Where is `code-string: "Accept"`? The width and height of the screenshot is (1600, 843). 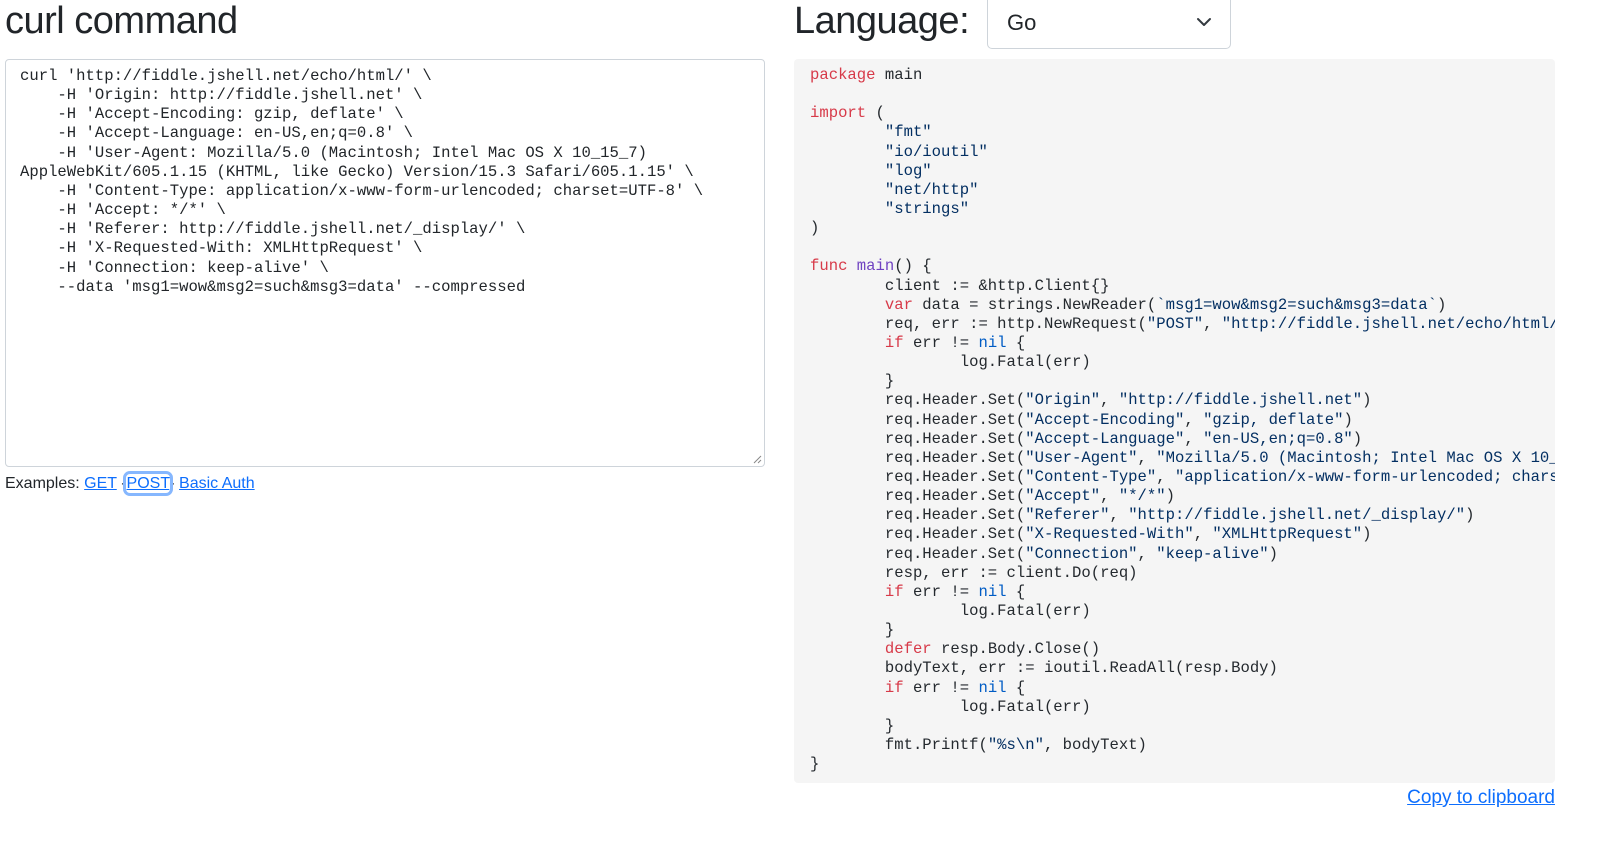
code-string: "Accept" is located at coordinates (1063, 496).